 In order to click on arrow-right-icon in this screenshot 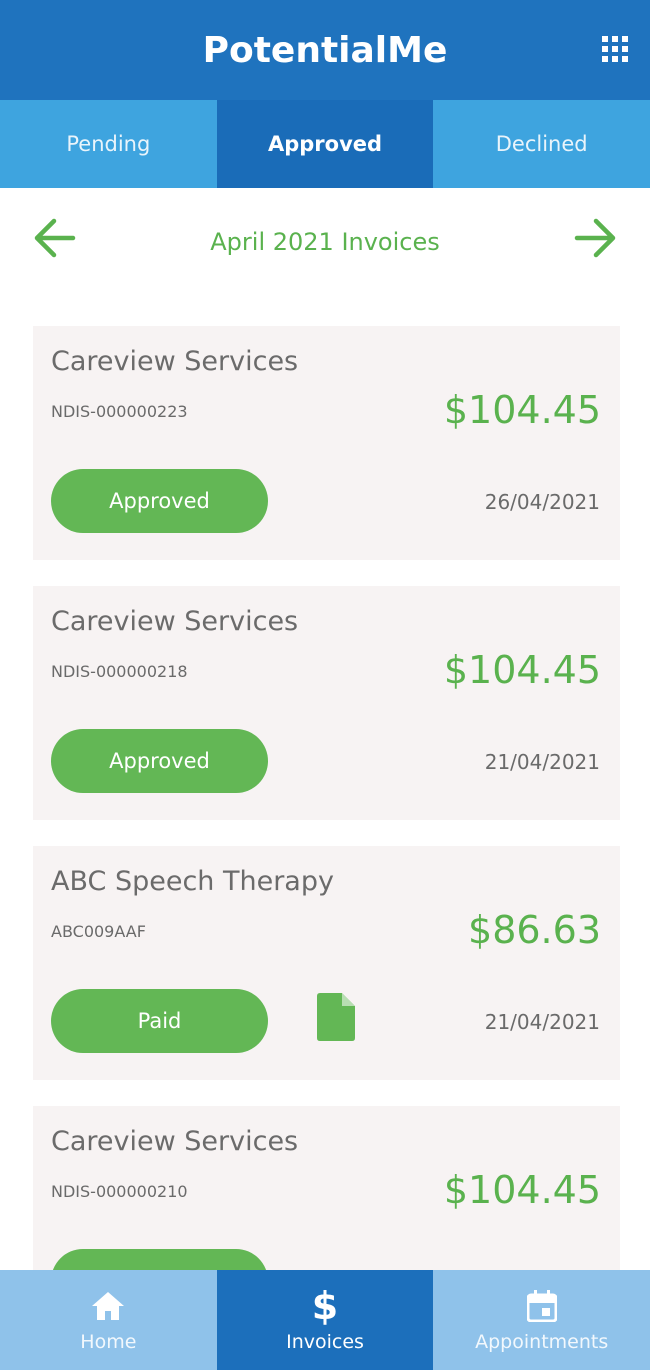, I will do `click(596, 238)`.